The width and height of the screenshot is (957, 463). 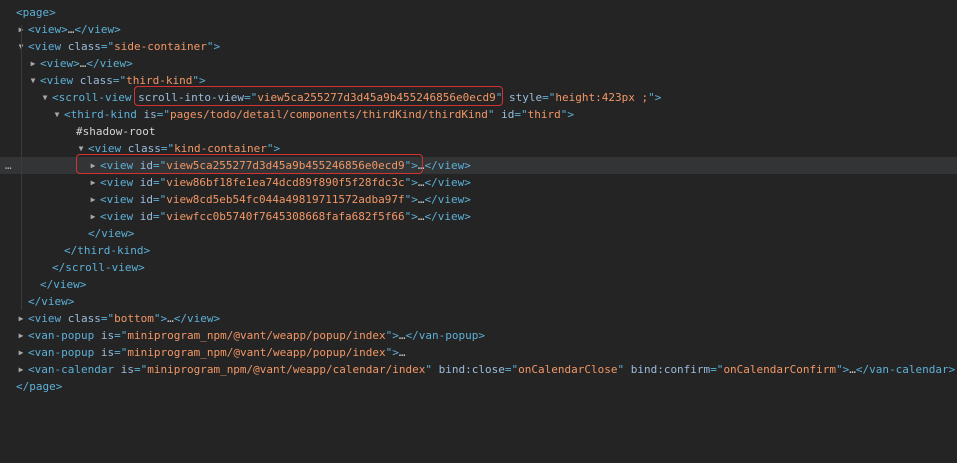 I want to click on node-text: #shadow-root, so click(x=115, y=131).